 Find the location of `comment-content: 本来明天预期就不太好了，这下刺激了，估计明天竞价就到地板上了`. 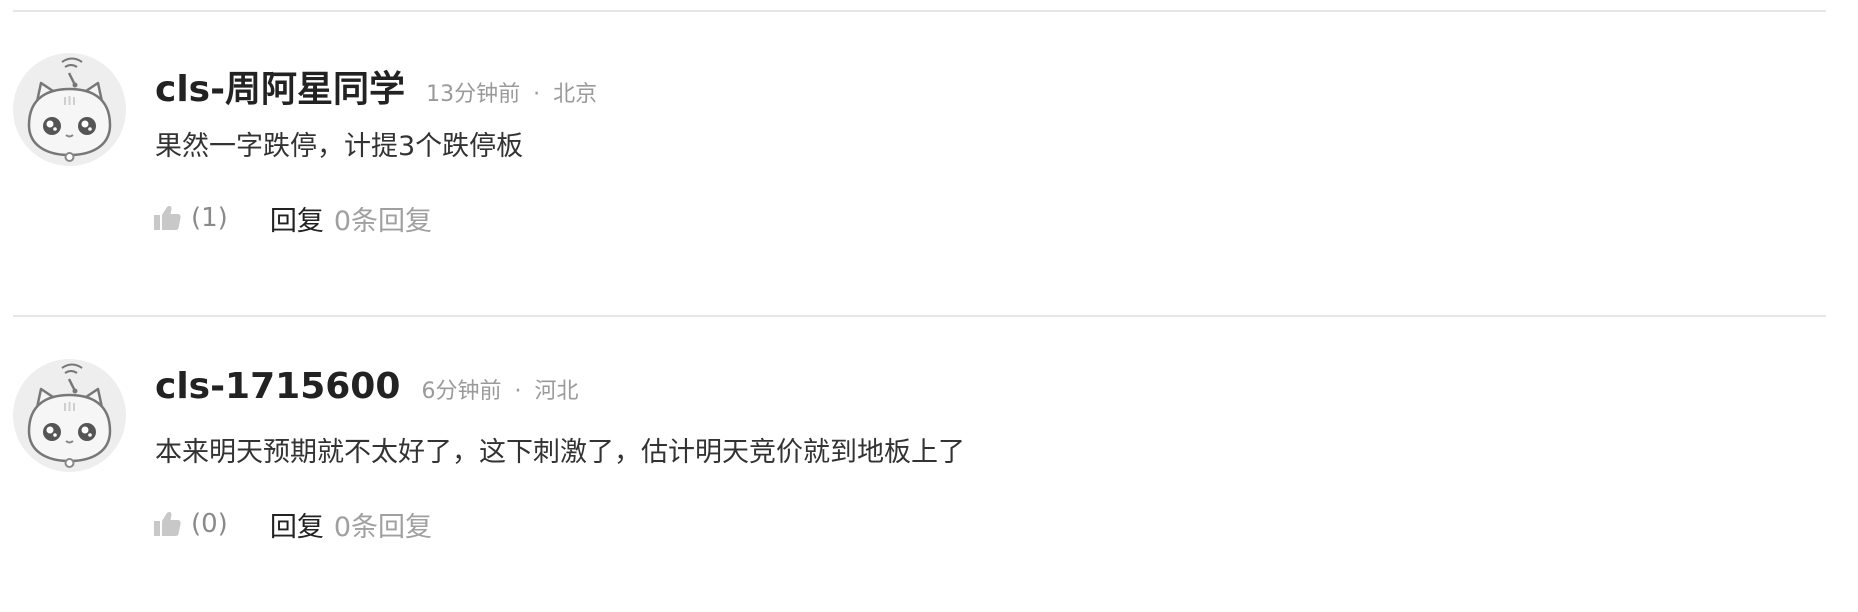

comment-content: 本来明天预期就不太好了，这下刺激了，估计明天竞价就到地板上了 is located at coordinates (560, 452).